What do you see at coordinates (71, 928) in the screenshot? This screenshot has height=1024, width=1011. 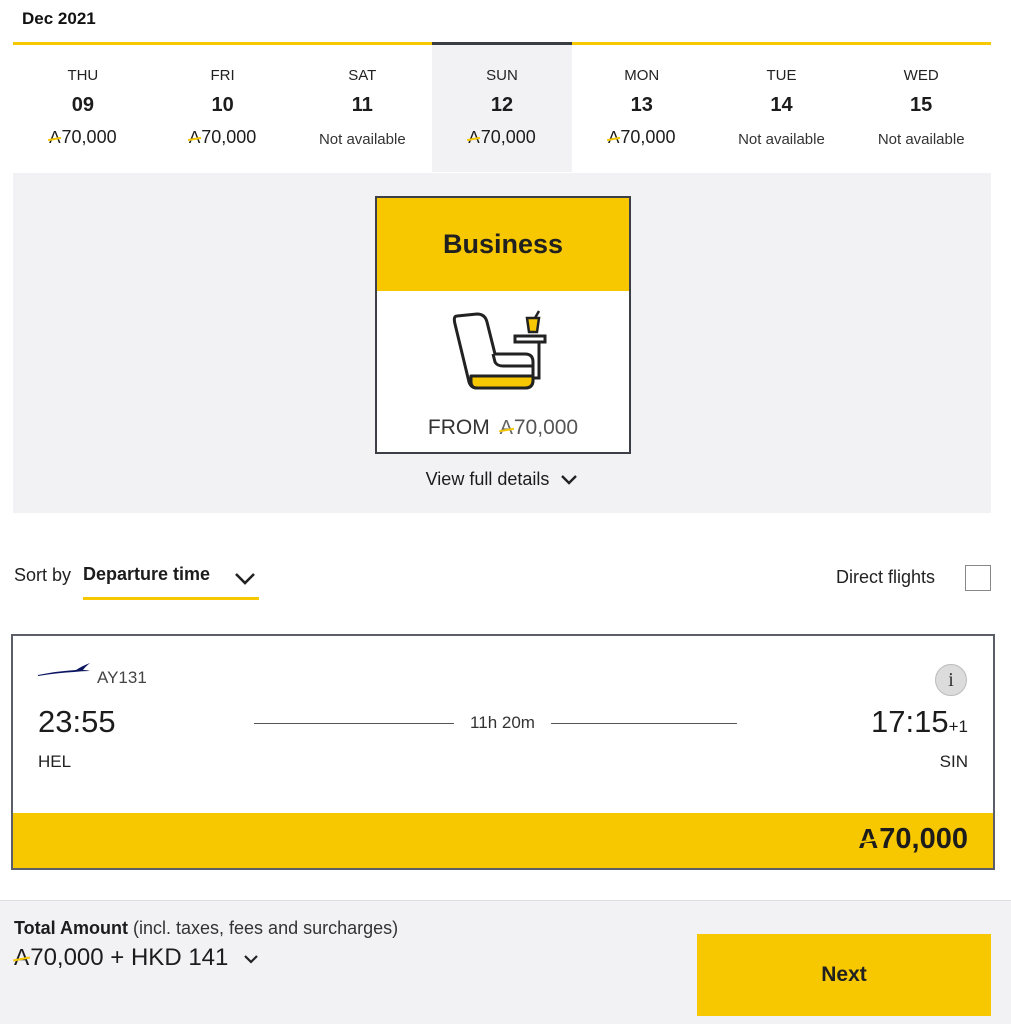 I see `total-label-bold: Total Amount` at bounding box center [71, 928].